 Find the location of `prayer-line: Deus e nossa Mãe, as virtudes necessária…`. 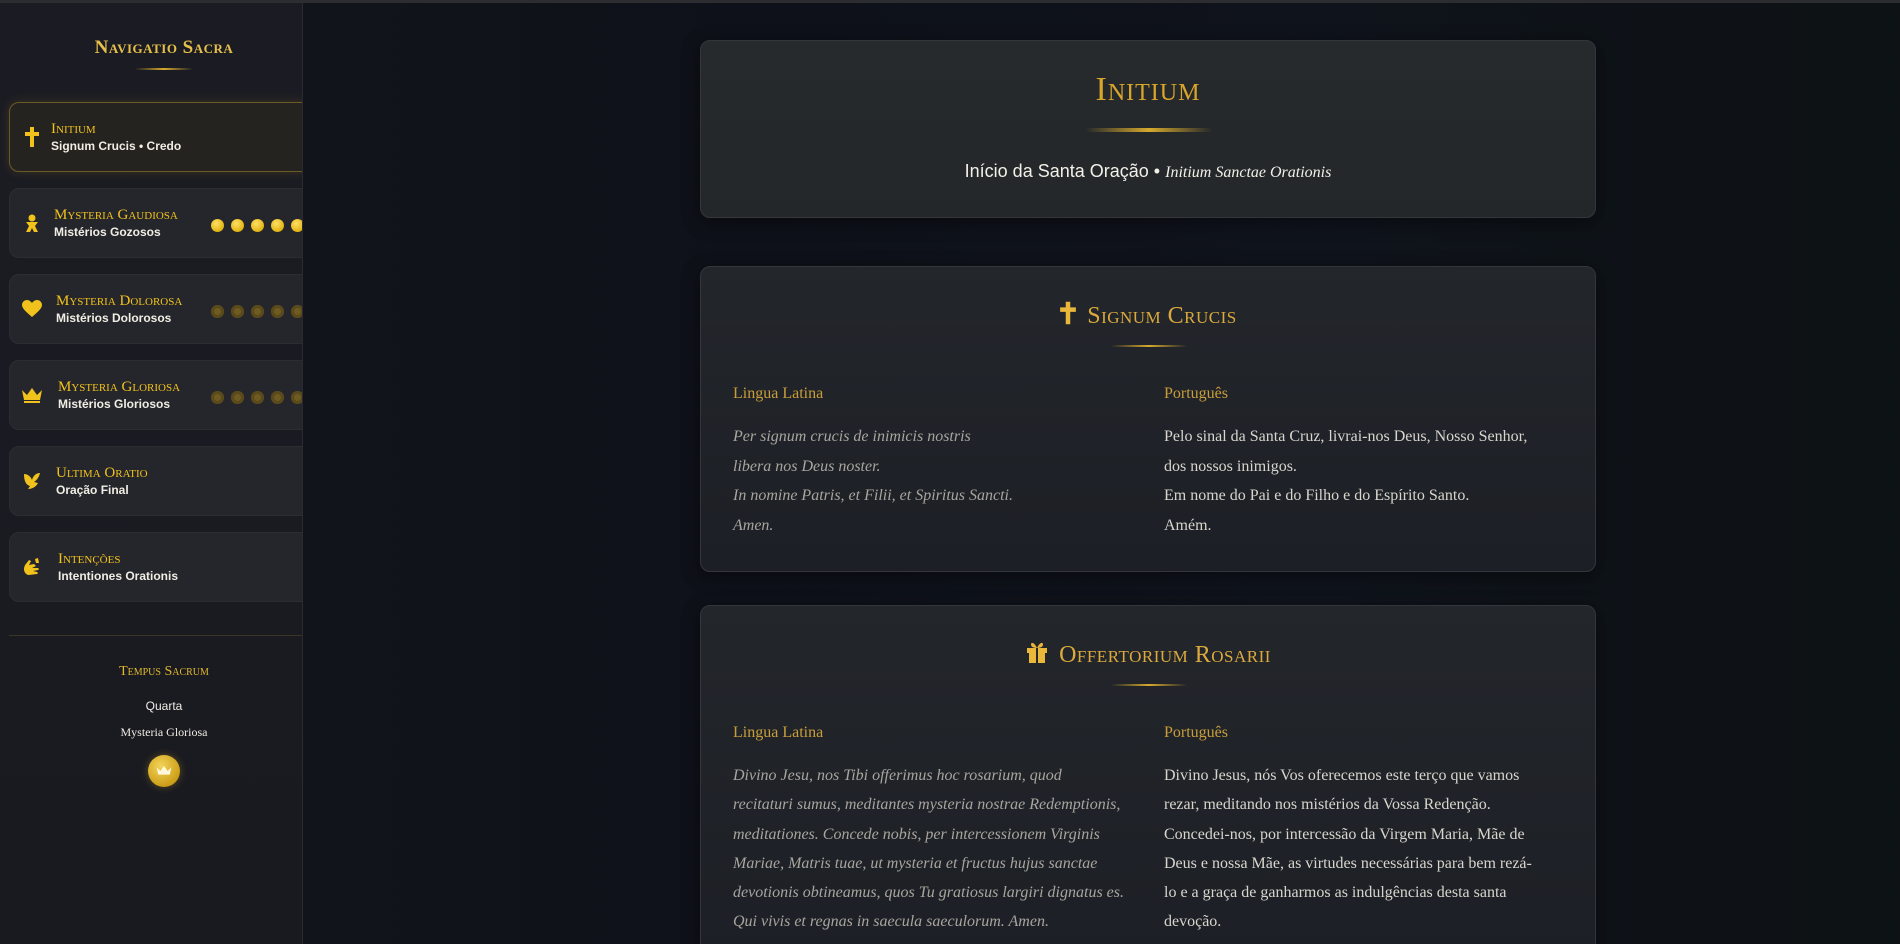

prayer-line: Deus e nossa Mãe, as virtudes necessária… is located at coordinates (1348, 863).